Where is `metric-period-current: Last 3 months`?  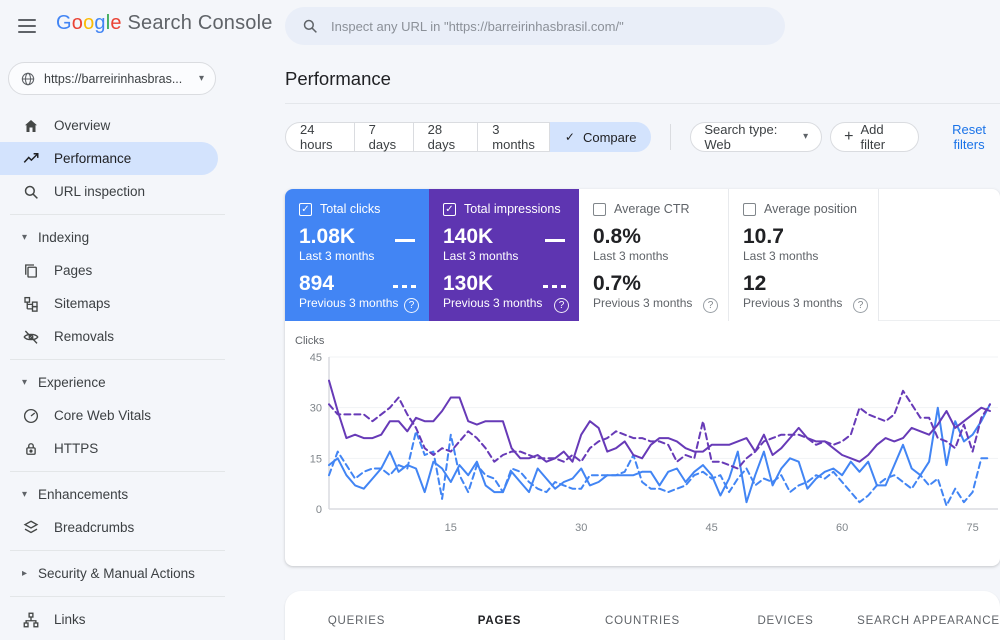 metric-period-current: Last 3 months is located at coordinates (631, 256).